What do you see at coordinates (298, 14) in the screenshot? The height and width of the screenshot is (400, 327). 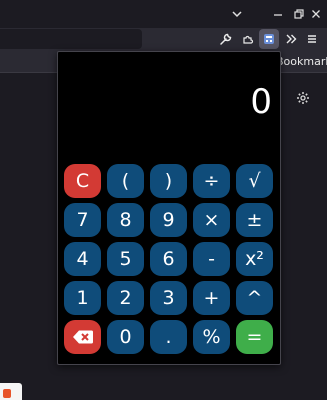 I see `restore-icon` at bounding box center [298, 14].